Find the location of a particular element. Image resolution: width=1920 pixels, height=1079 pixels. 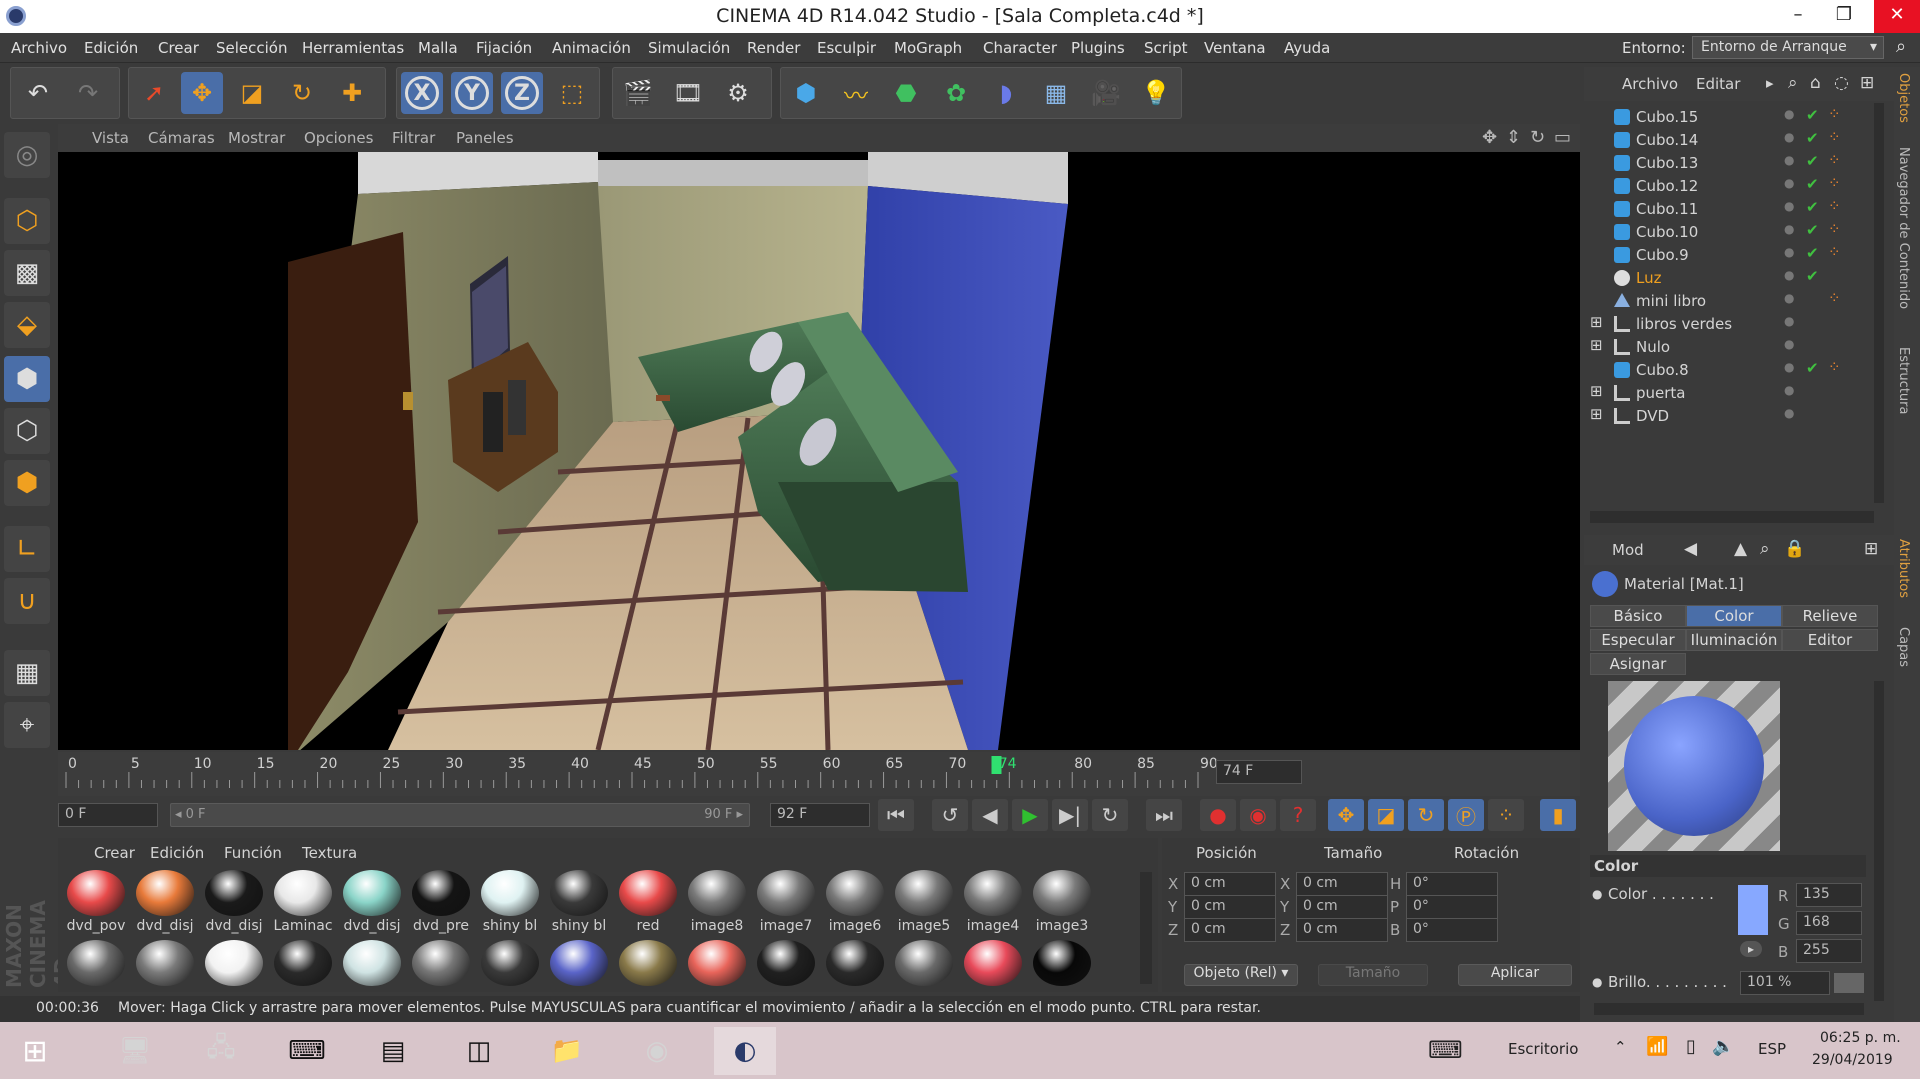

render-picture-viewer-icon: 🎞 is located at coordinates (688, 93).